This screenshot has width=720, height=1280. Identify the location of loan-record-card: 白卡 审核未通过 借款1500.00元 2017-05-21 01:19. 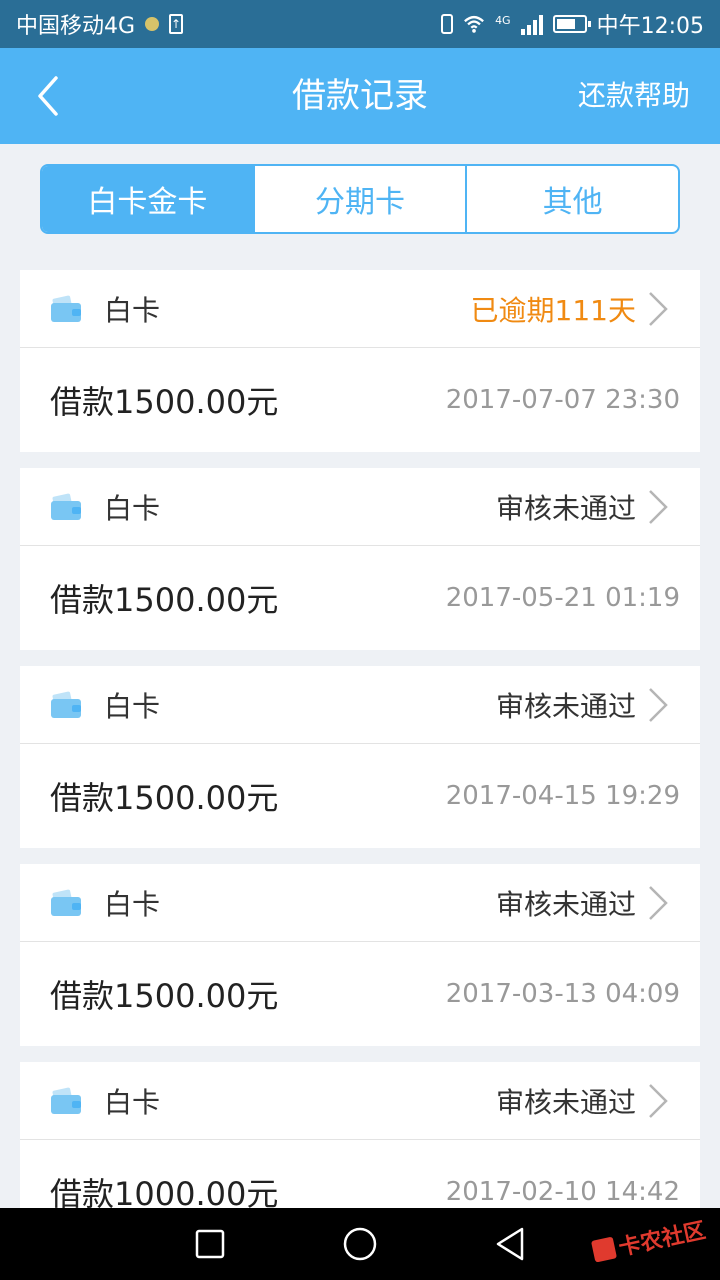
(360, 559).